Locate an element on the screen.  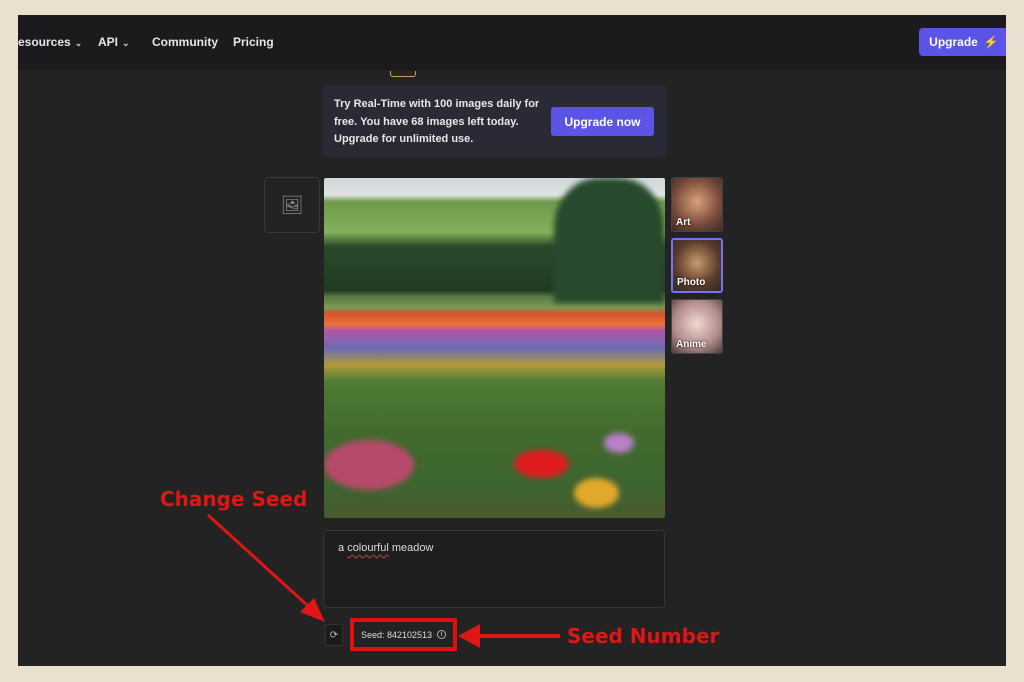
change-seed-annotation: Change Seed is located at coordinates (234, 499).